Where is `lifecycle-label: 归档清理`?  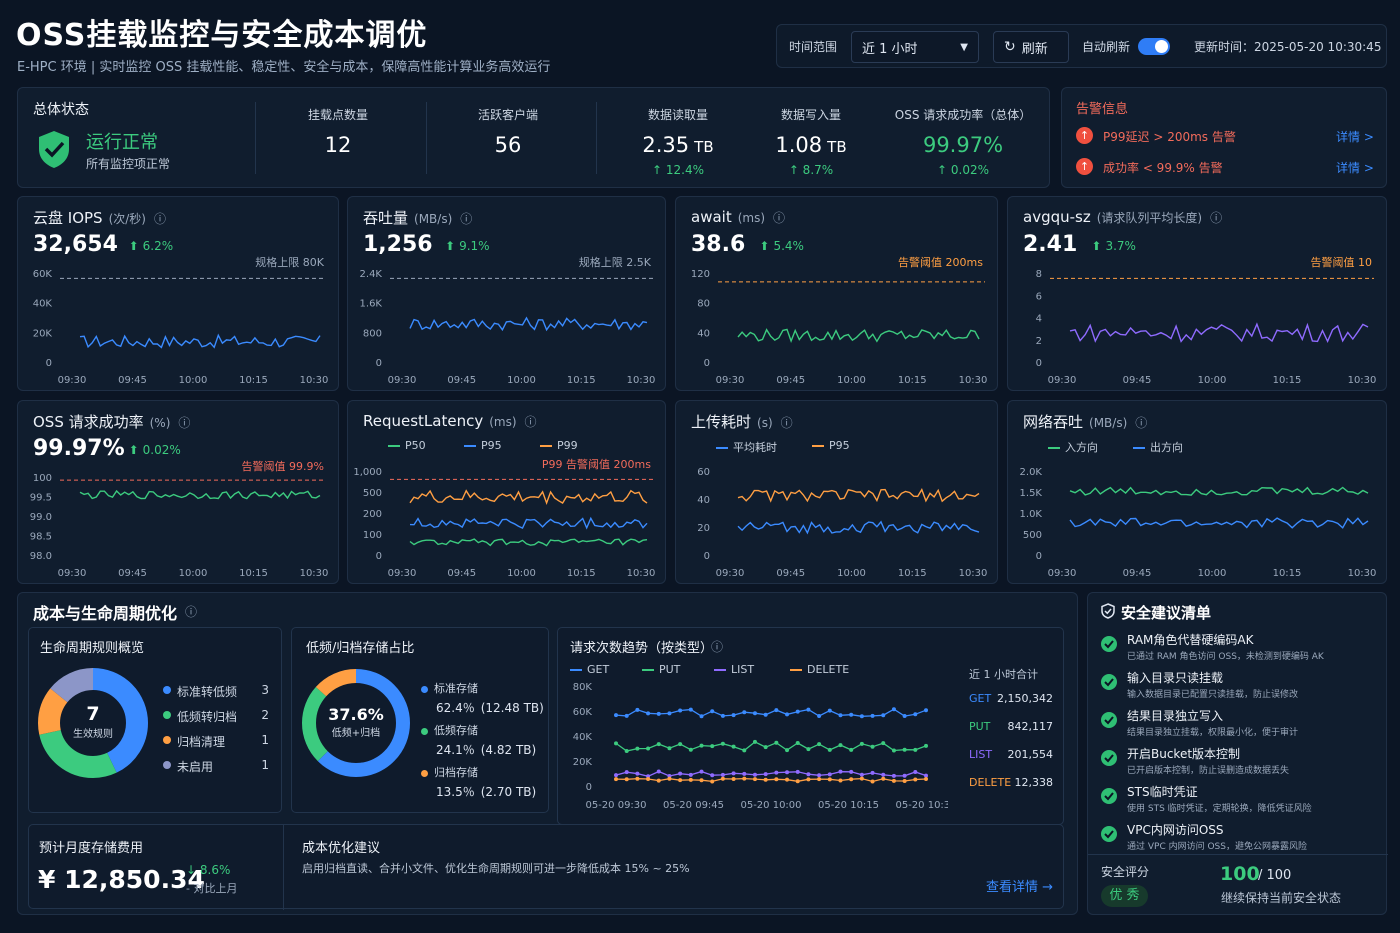
lifecycle-label: 归档清理 is located at coordinates (201, 742).